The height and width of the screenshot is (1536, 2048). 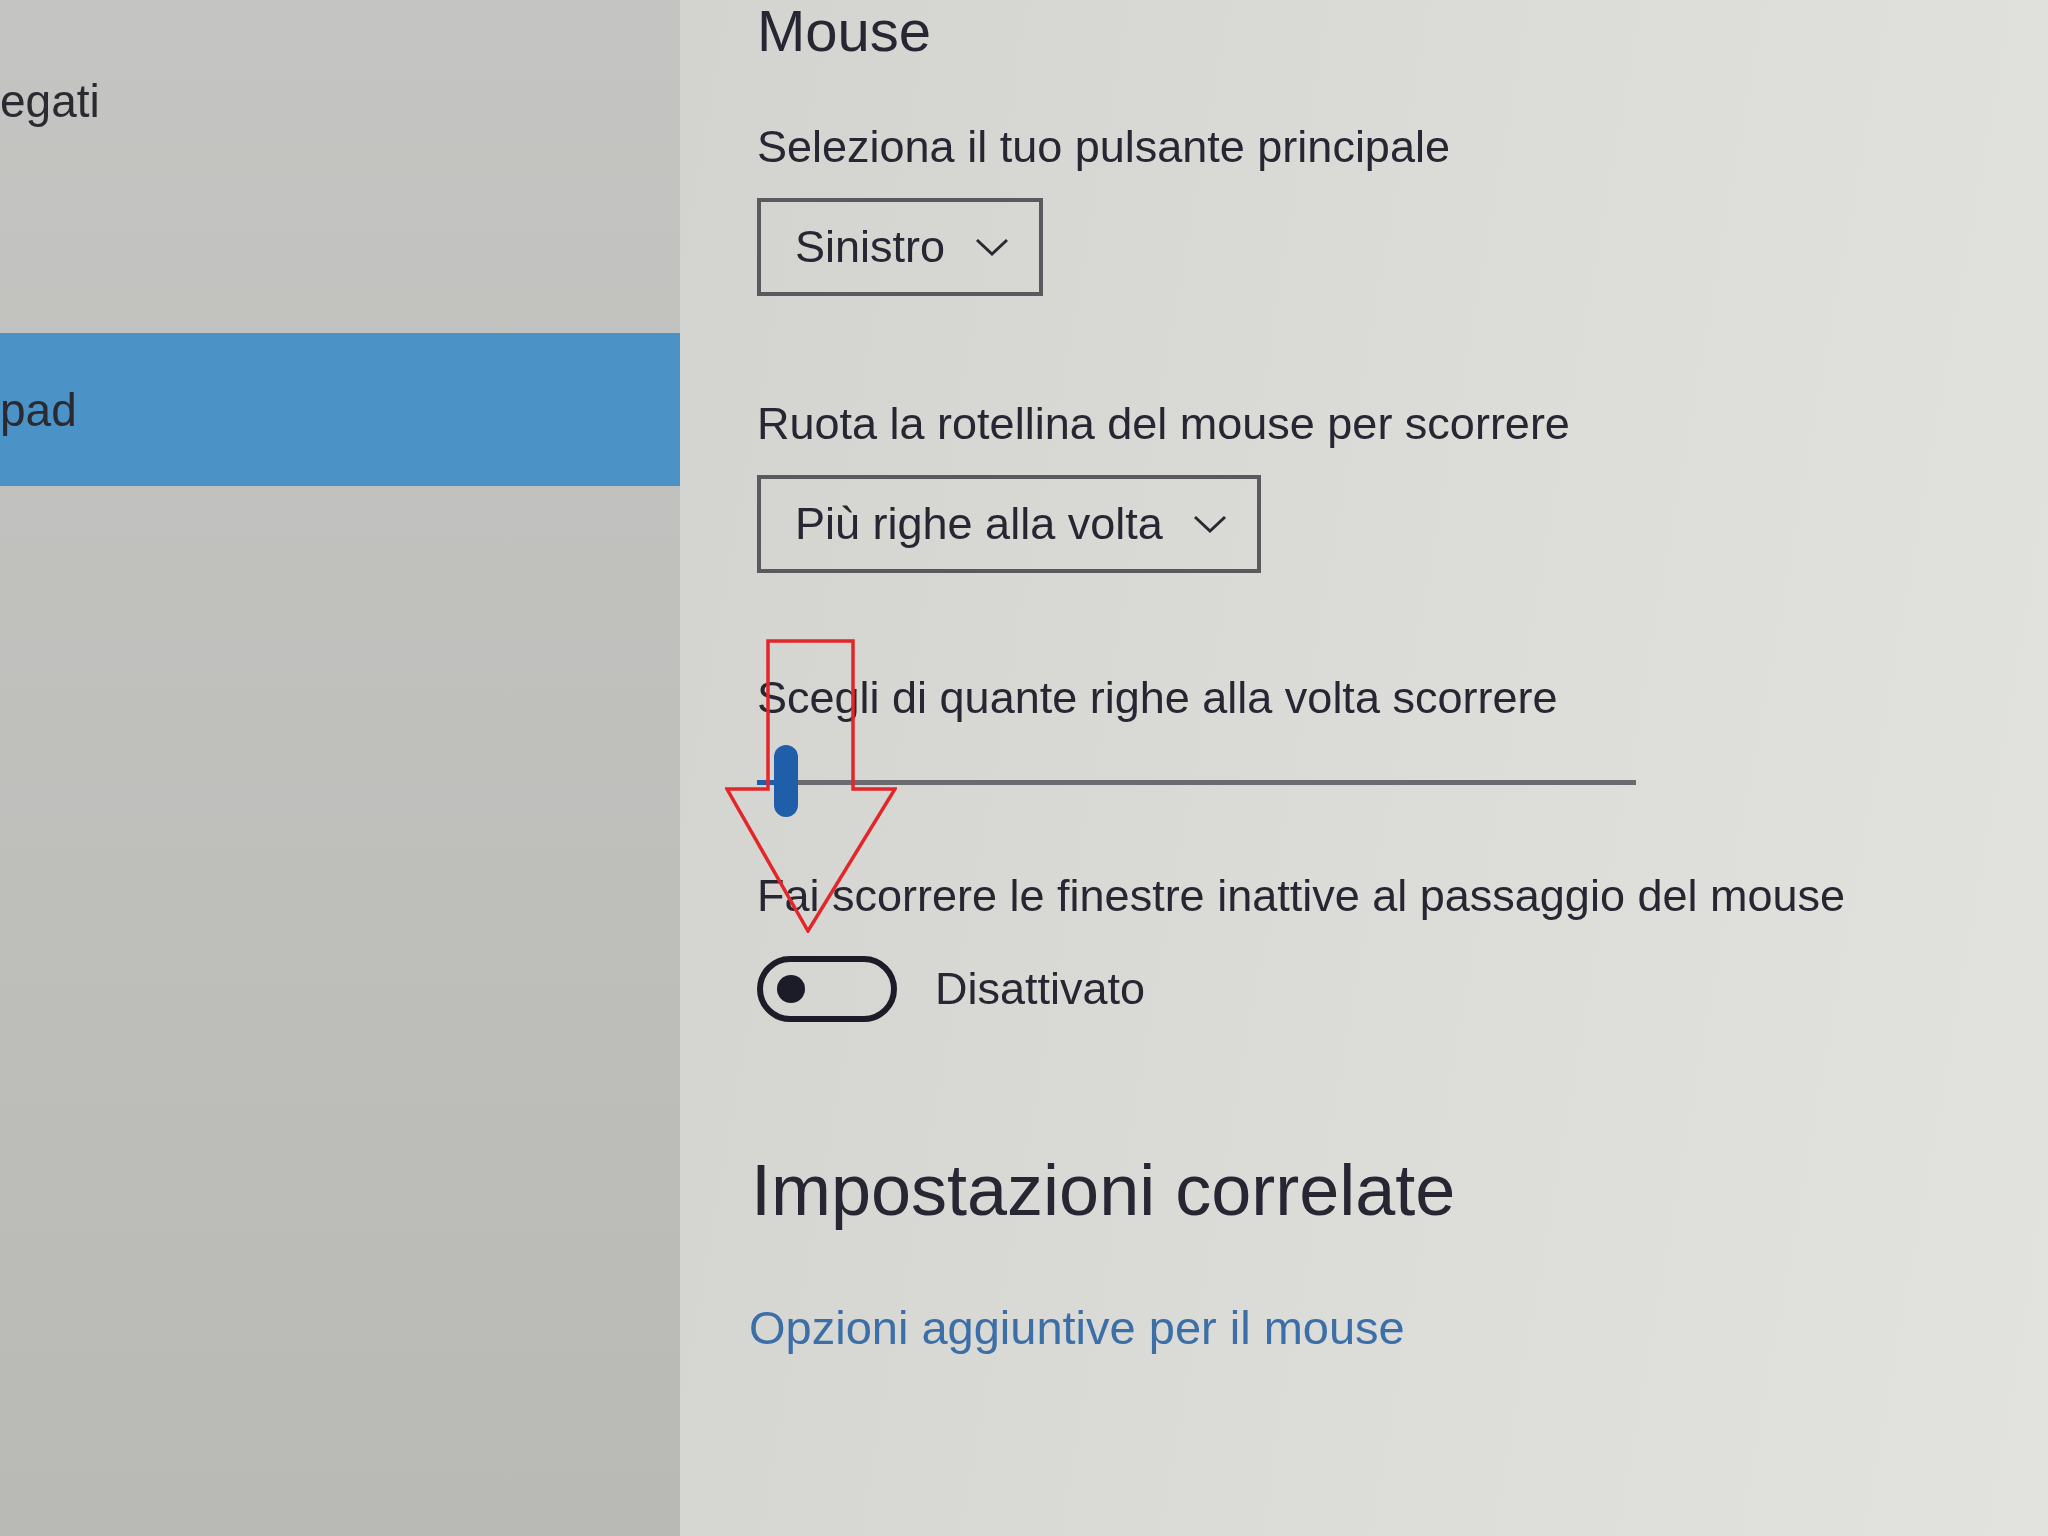 I want to click on sidebar-item: egati, so click(x=340, y=100).